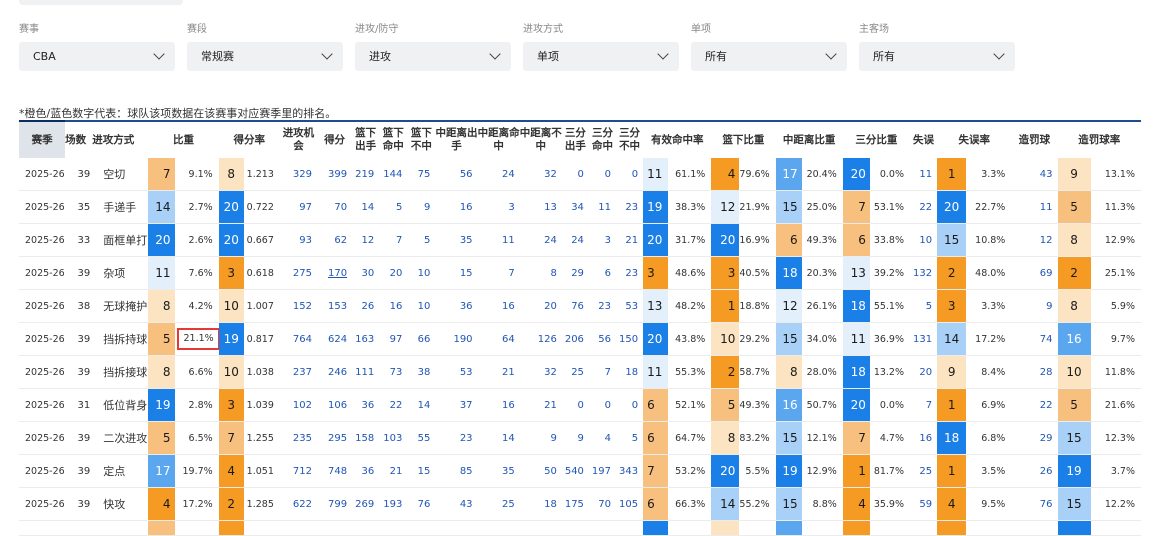 Image resolution: width=1167 pixels, height=536 pixels. What do you see at coordinates (923, 273) in the screenshot?
I see `cell-turnovers: 132` at bounding box center [923, 273].